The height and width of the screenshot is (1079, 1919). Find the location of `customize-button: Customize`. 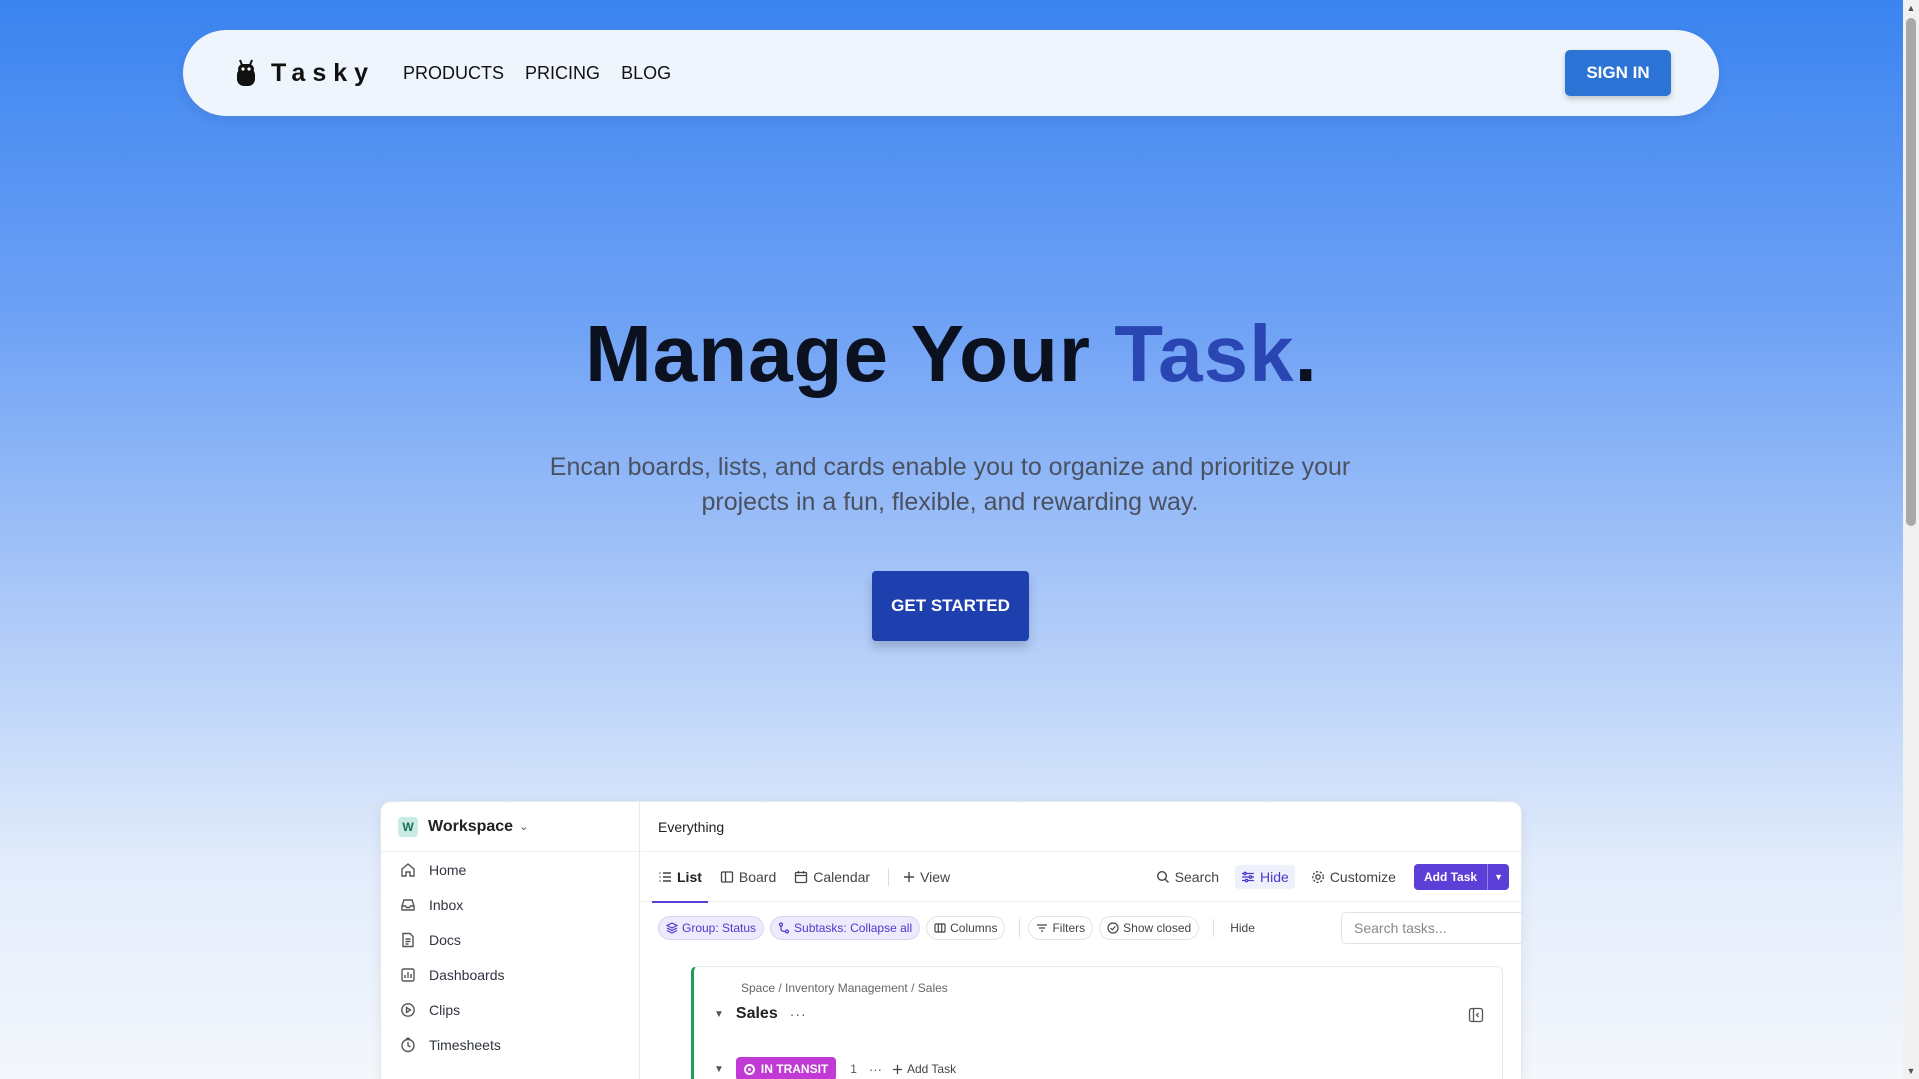

customize-button: Customize is located at coordinates (1353, 877).